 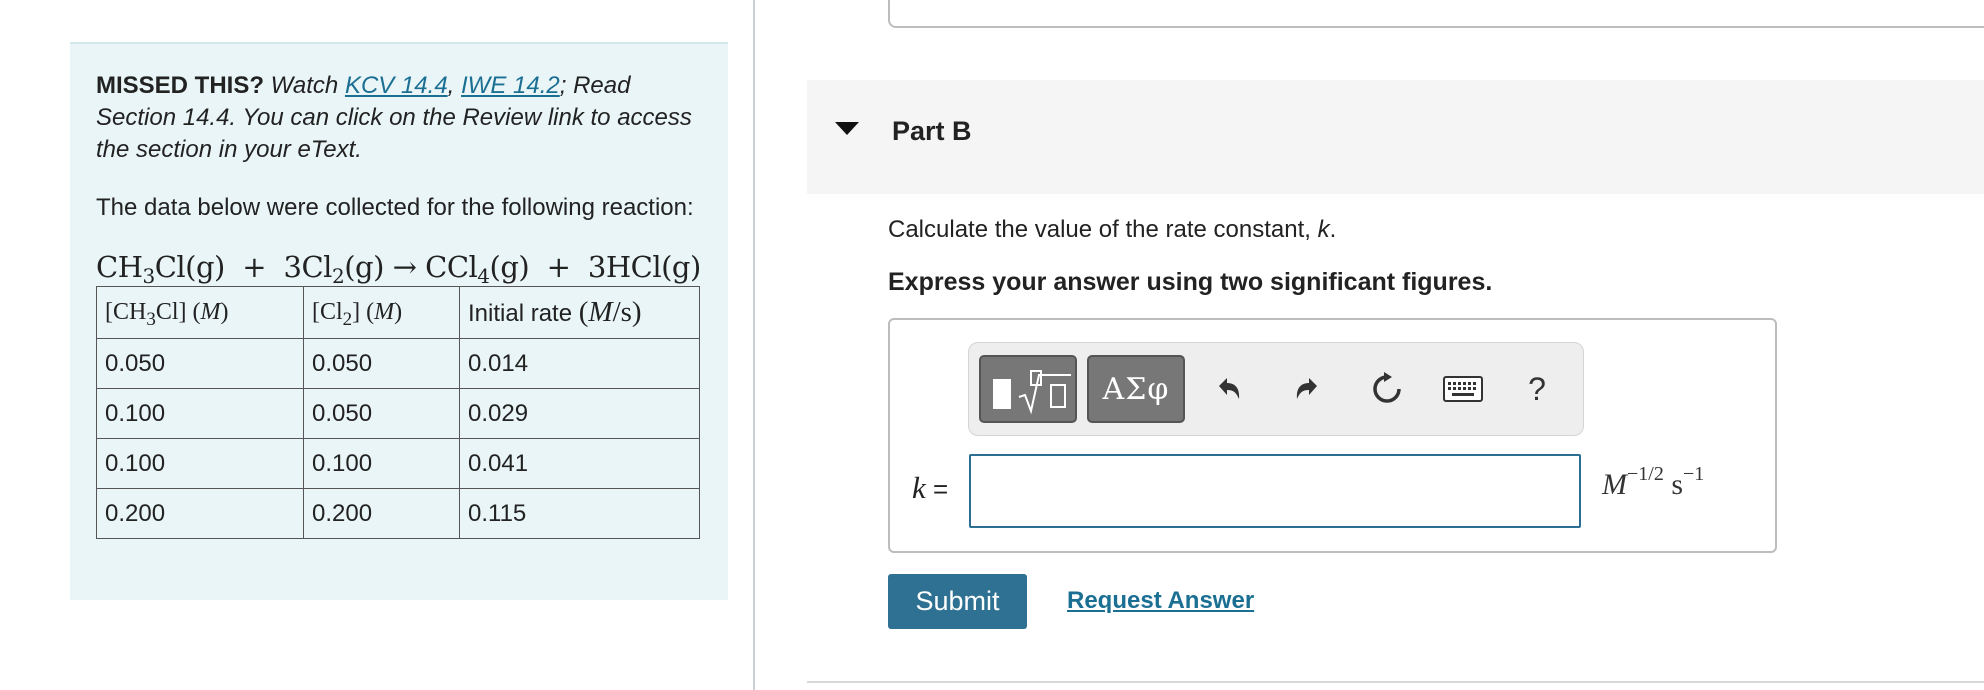 I want to click on column-divider, so click(x=754, y=345).